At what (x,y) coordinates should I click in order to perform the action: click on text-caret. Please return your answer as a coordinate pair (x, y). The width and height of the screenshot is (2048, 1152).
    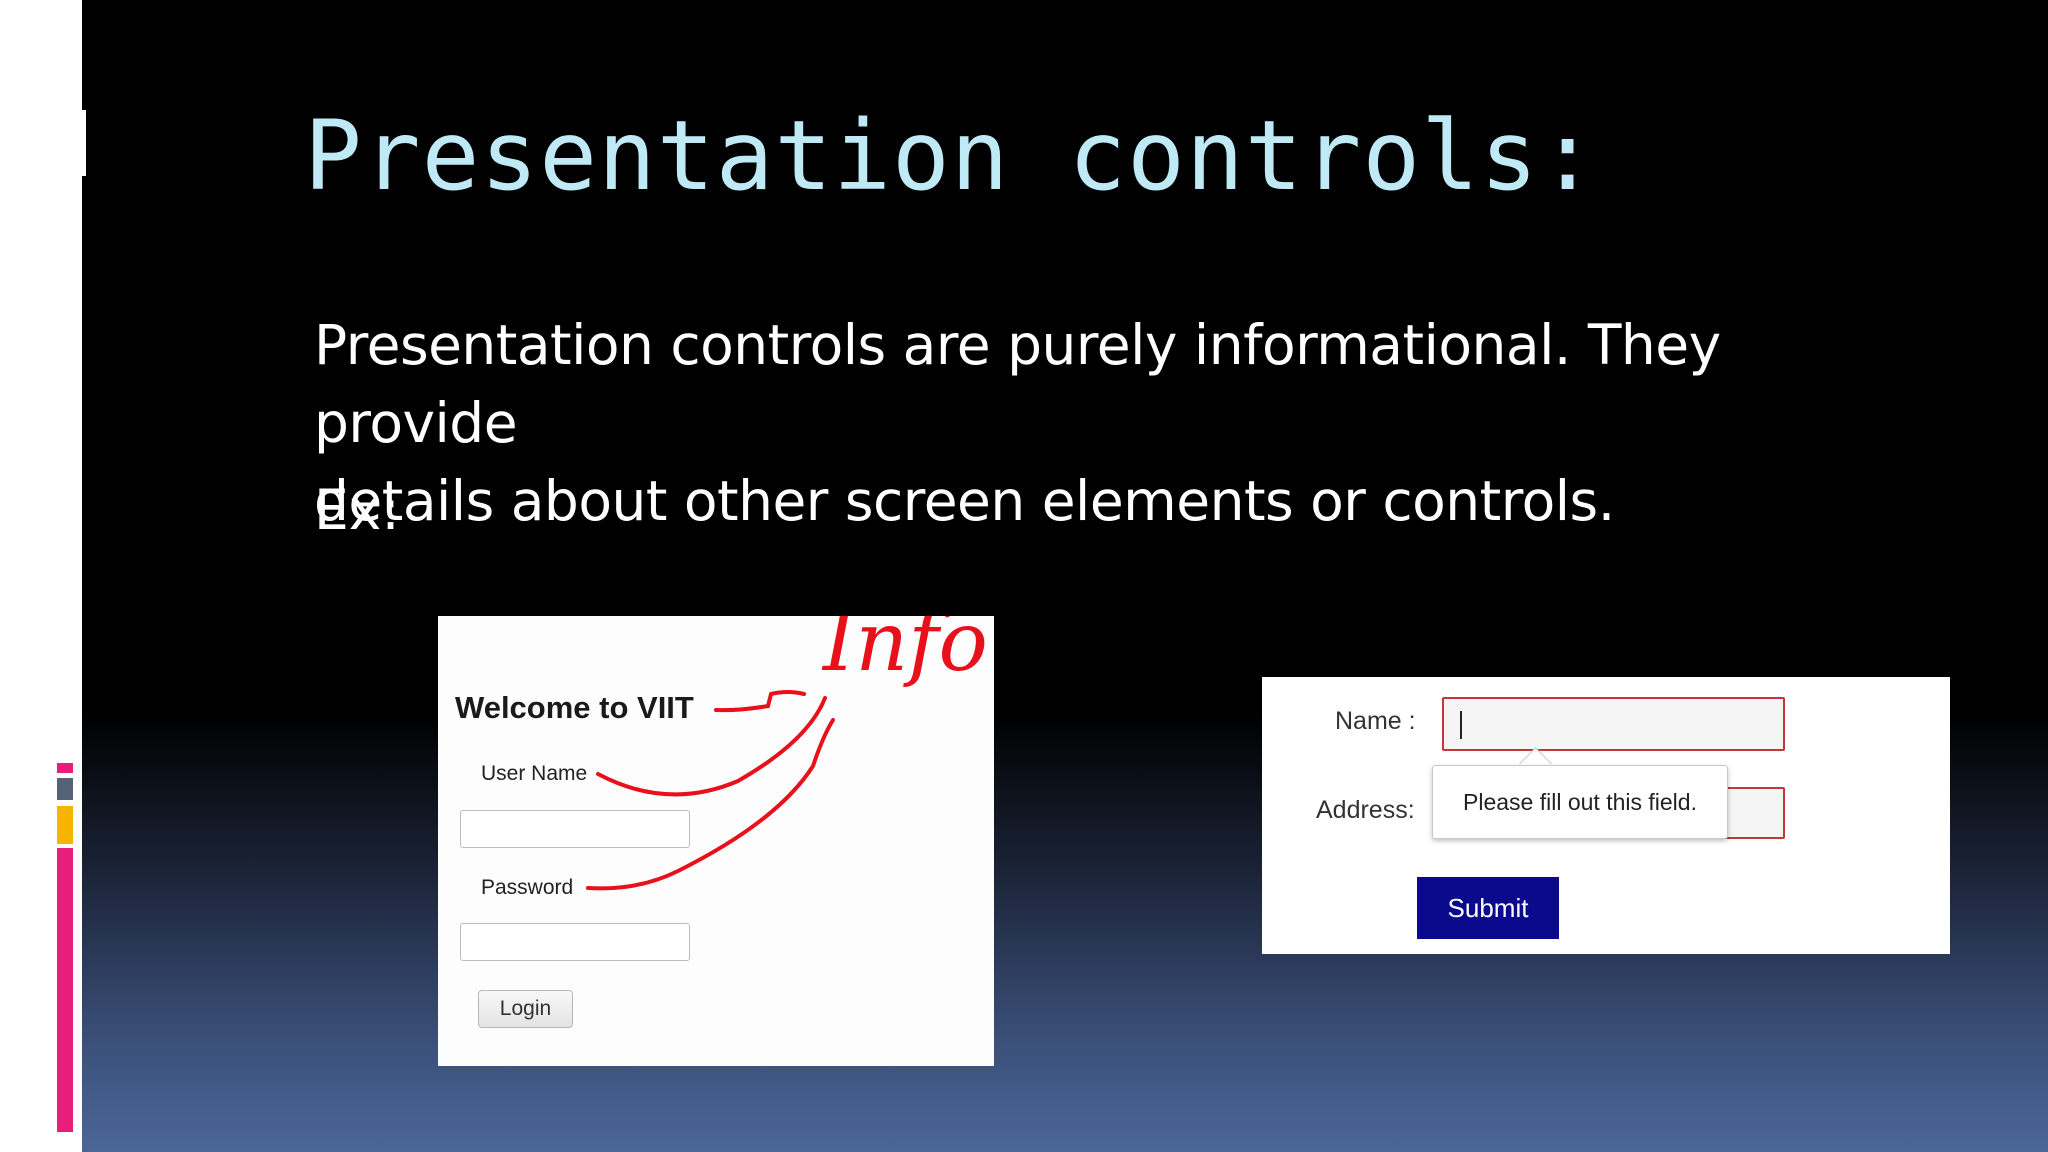
    Looking at the image, I should click on (1461, 725).